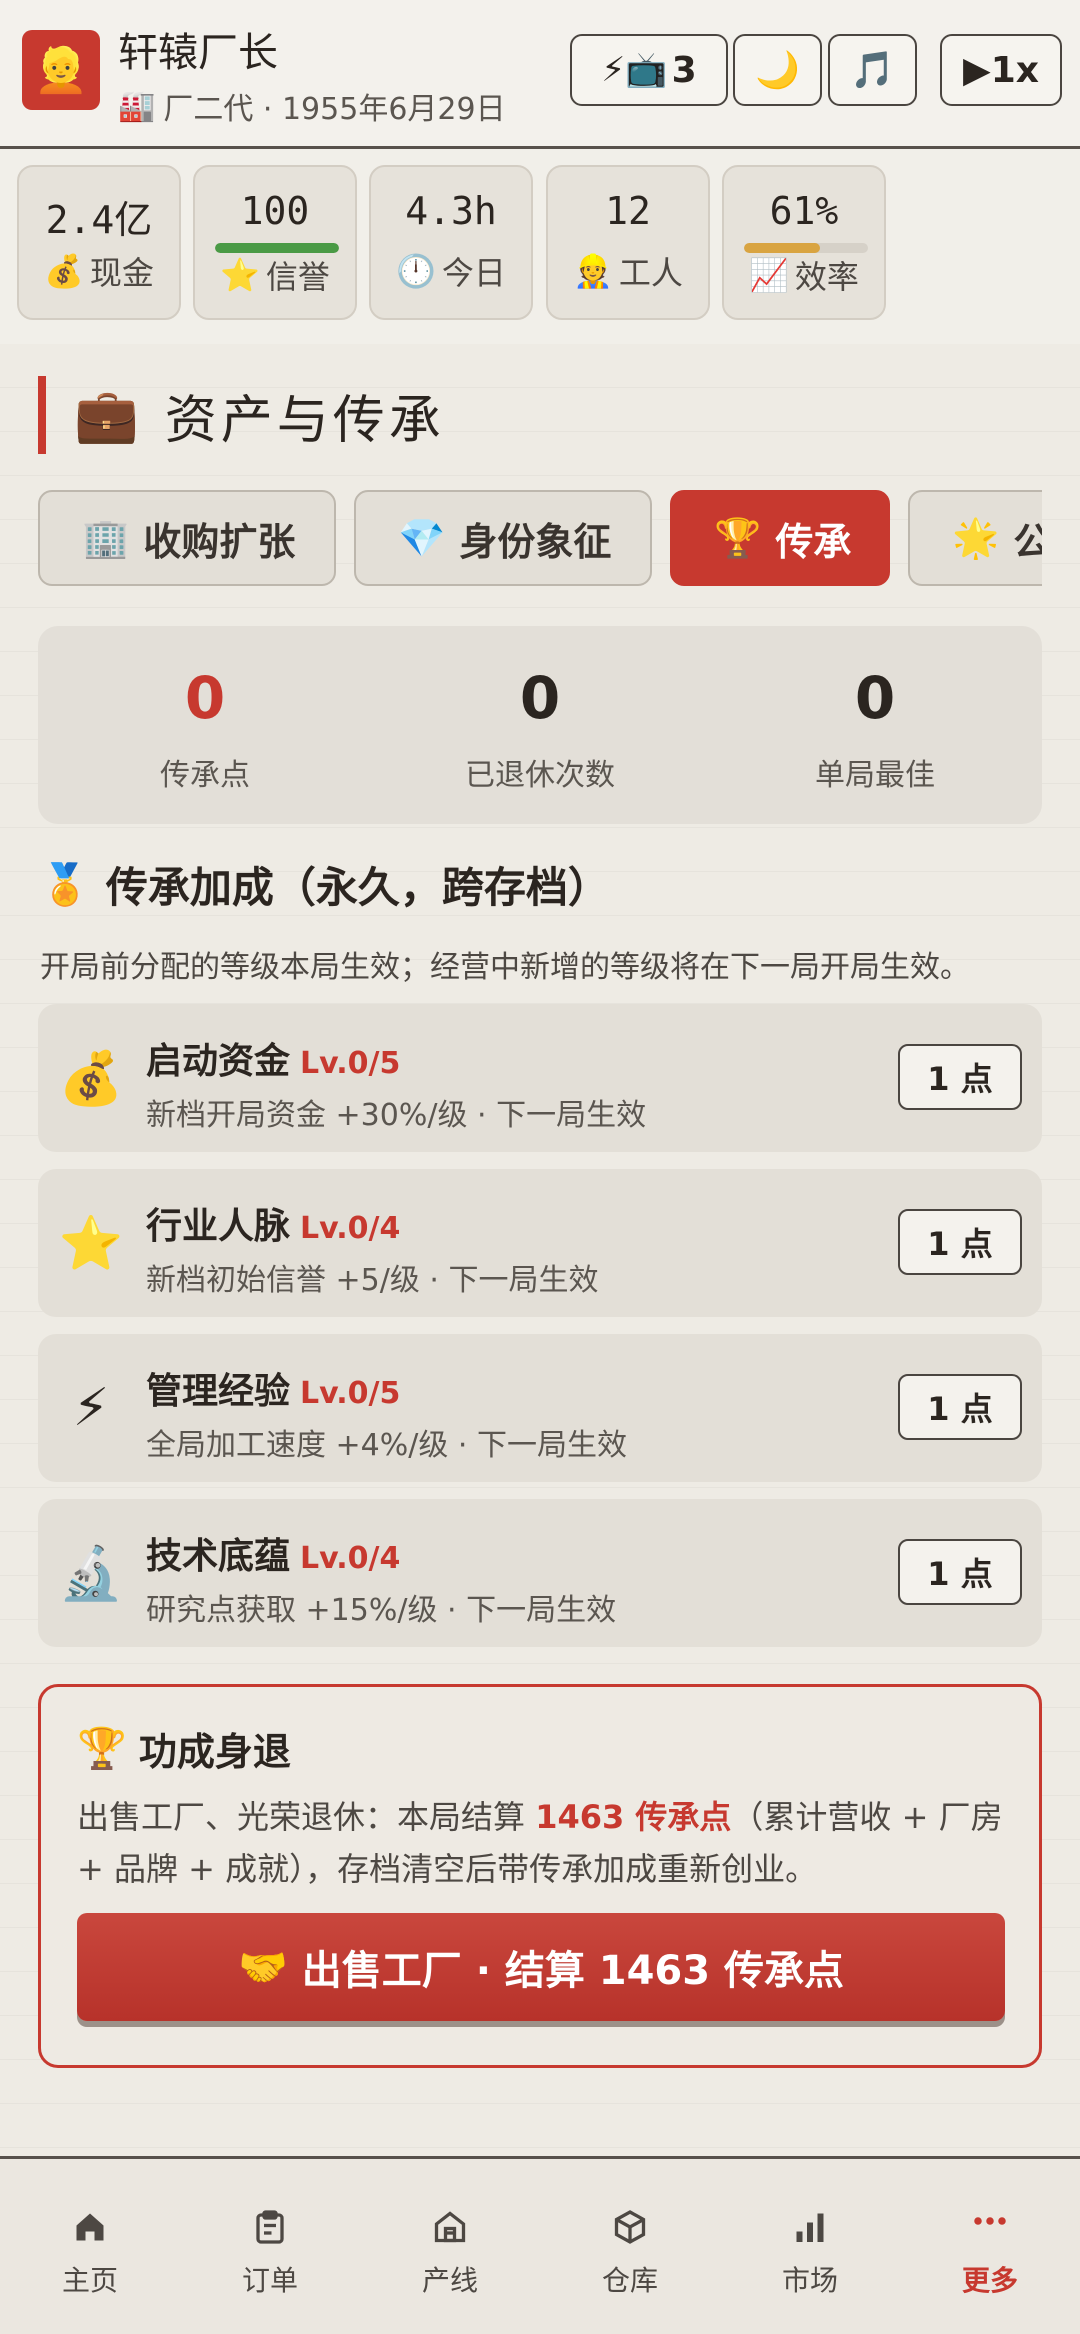 The width and height of the screenshot is (1080, 2334). I want to click on sell-factory-button: 🤝 出售工厂 · 结算 1463 传承点, so click(541, 1967).